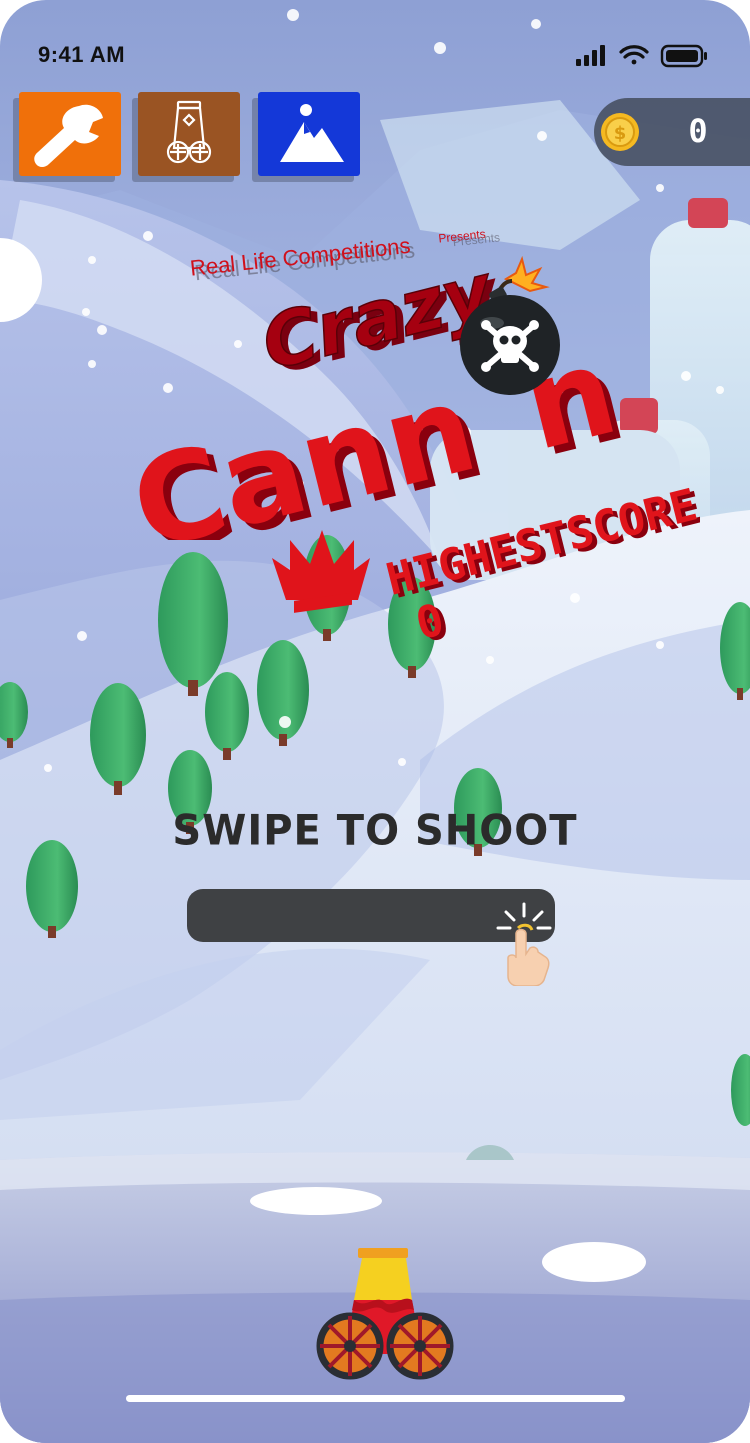  Describe the element at coordinates (321, 571) in the screenshot. I see `crown-icon` at that location.